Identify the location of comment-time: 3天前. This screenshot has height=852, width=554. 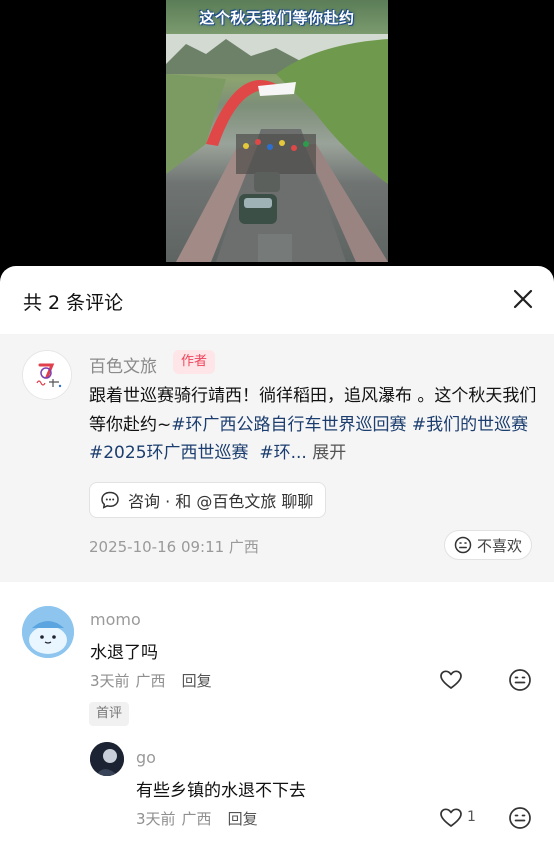
(156, 819).